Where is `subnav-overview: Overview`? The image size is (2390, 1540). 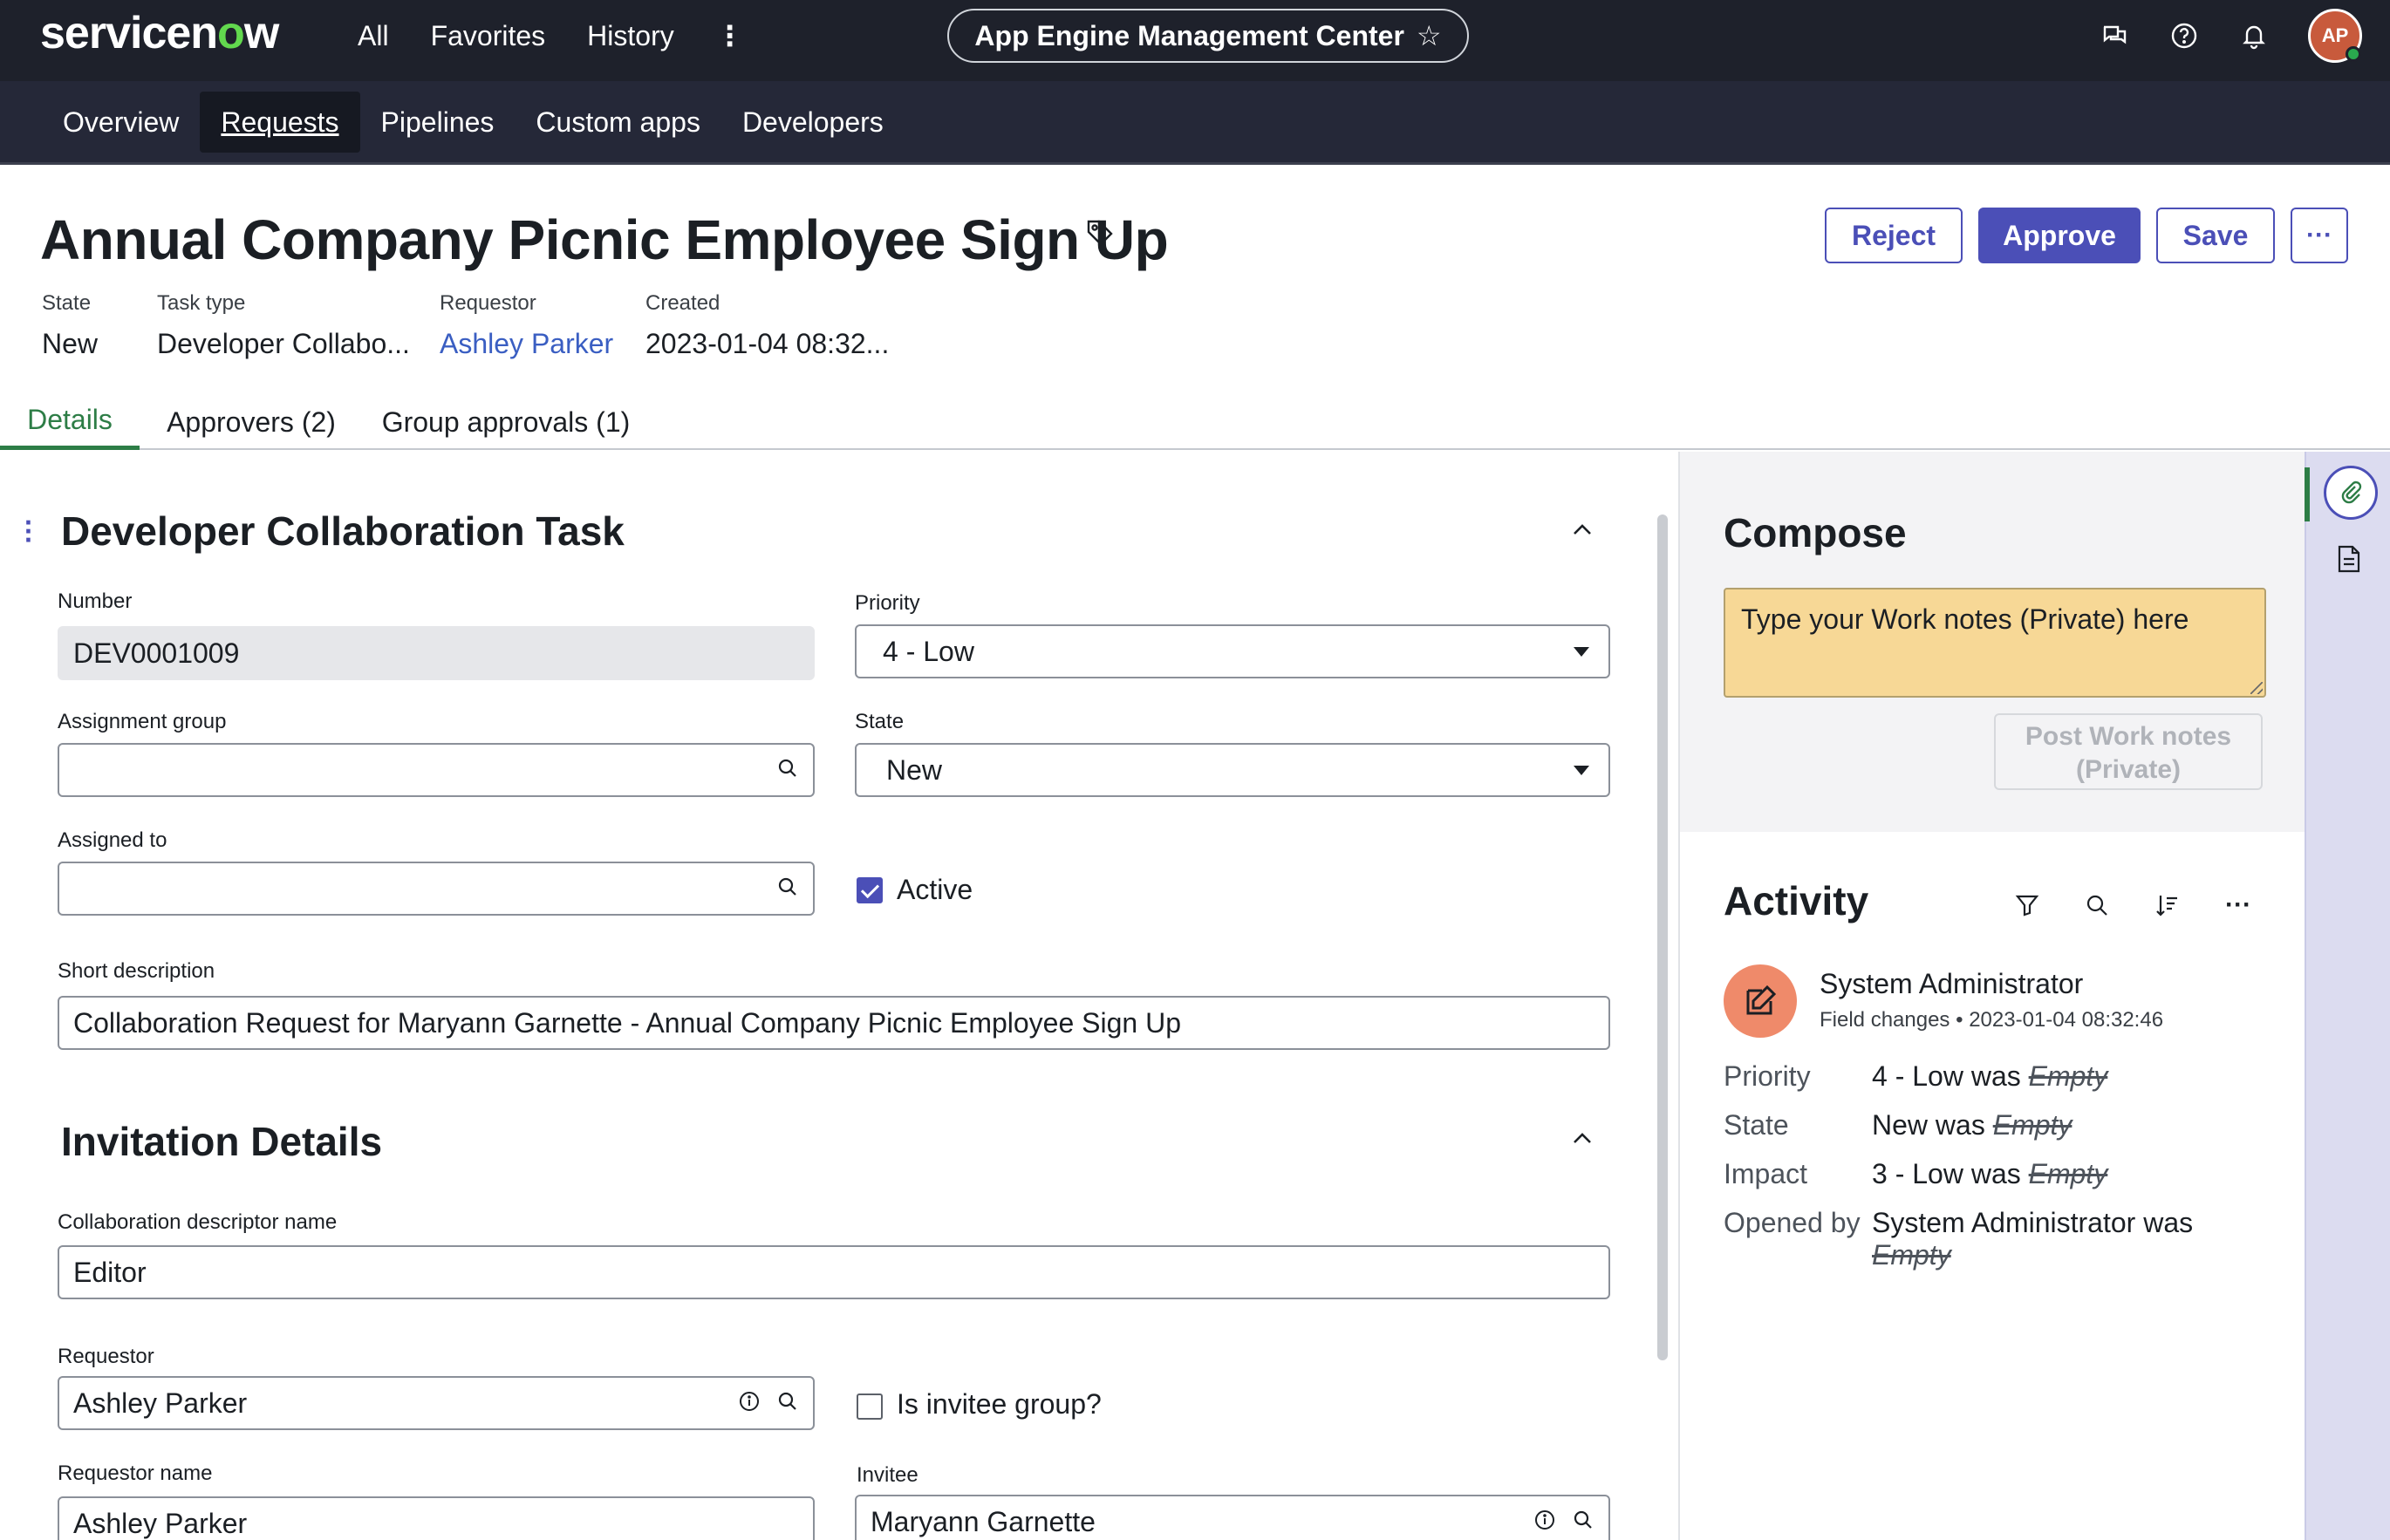 subnav-overview: Overview is located at coordinates (121, 123).